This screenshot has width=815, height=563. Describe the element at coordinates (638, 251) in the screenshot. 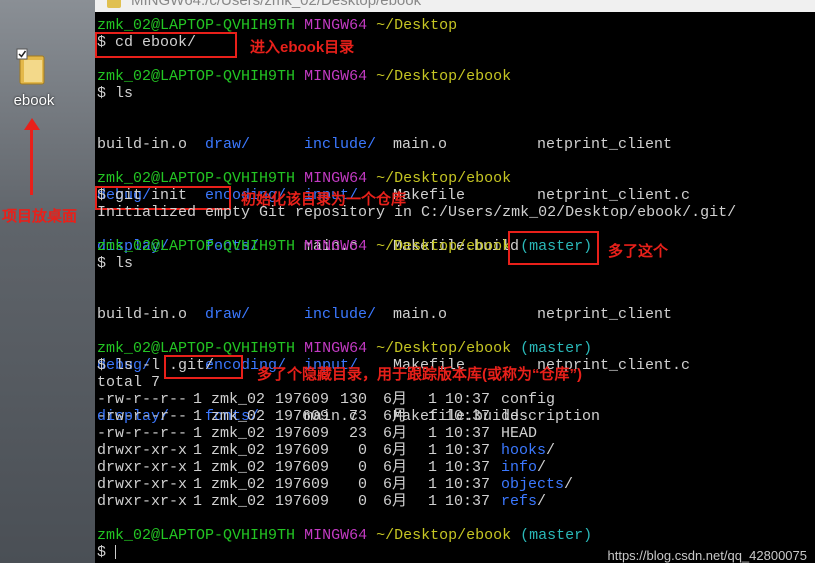

I see `annotation-master: 多了这个` at that location.